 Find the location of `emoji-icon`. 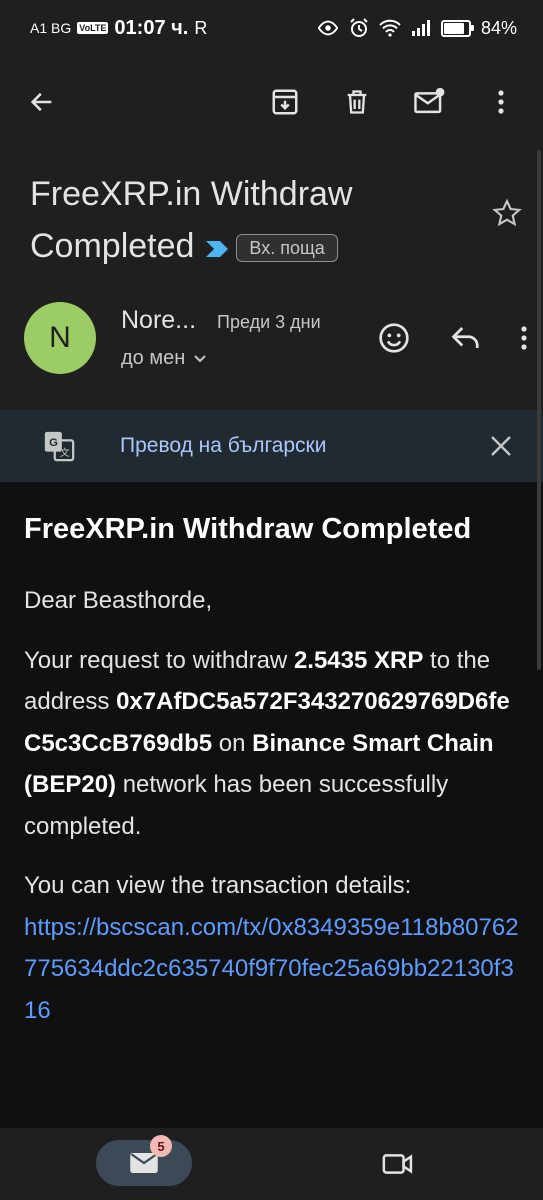

emoji-icon is located at coordinates (394, 338).